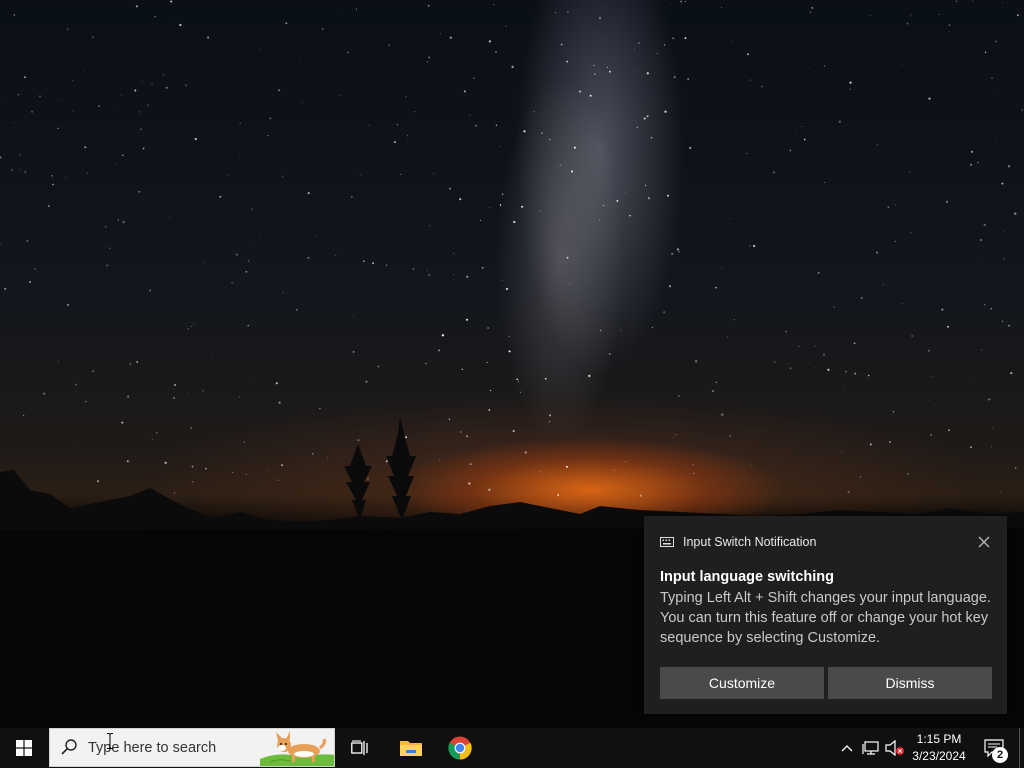 Image resolution: width=1024 pixels, height=768 pixels. I want to click on chevron-up-icon, so click(847, 748).